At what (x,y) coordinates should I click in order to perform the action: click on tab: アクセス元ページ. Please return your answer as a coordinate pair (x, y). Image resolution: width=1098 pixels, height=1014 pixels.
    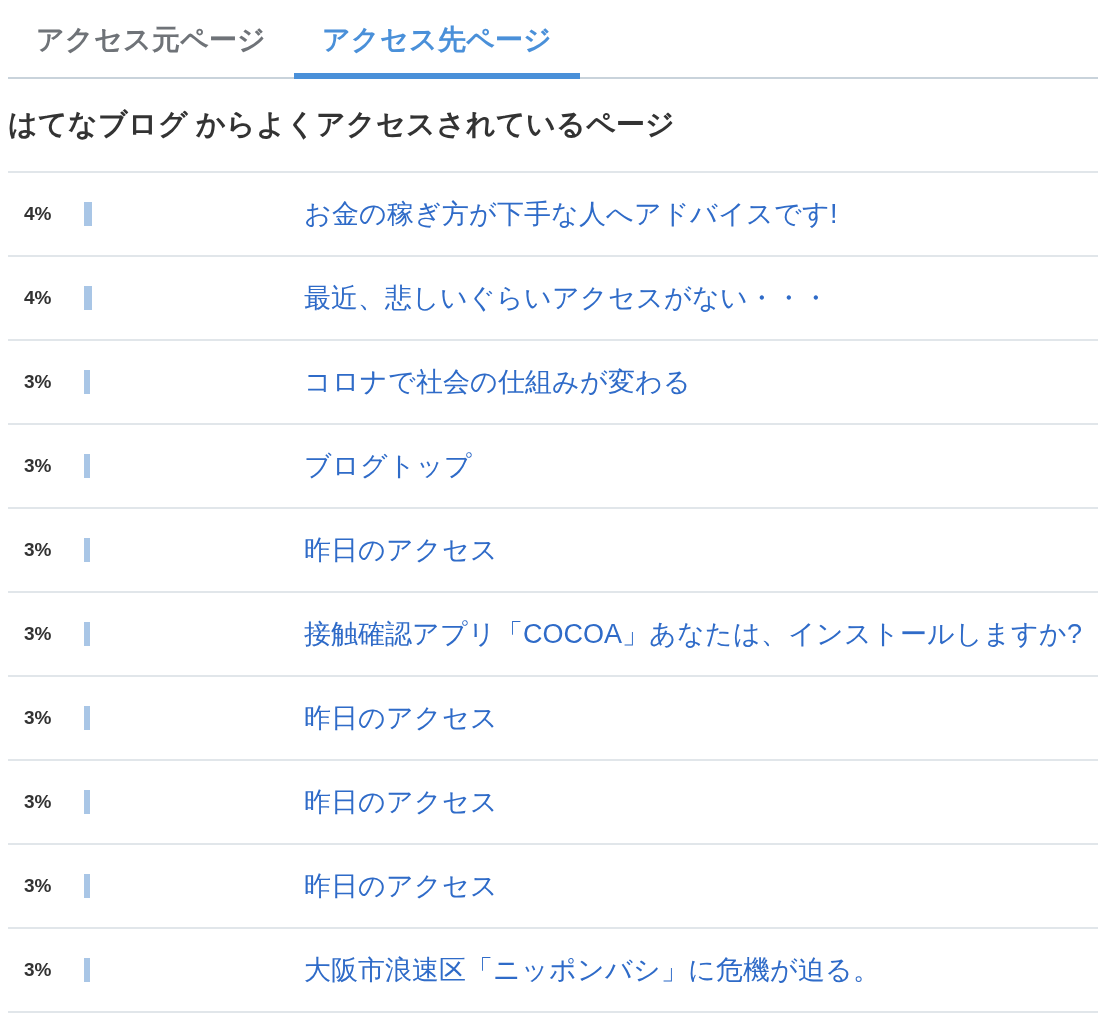
    Looking at the image, I should click on (151, 43).